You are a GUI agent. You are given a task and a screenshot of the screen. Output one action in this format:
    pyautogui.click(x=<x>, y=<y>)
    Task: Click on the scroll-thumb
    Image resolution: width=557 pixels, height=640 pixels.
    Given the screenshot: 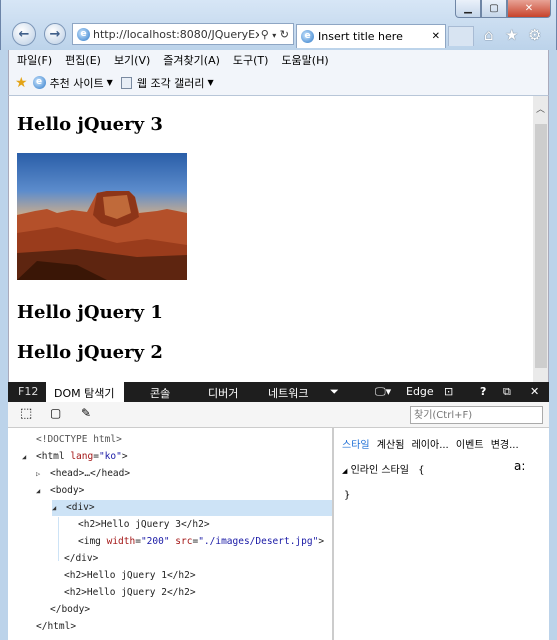 What is the action you would take?
    pyautogui.click(x=541, y=246)
    